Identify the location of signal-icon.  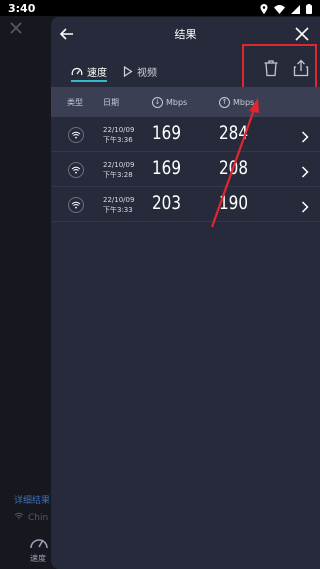
(295, 9).